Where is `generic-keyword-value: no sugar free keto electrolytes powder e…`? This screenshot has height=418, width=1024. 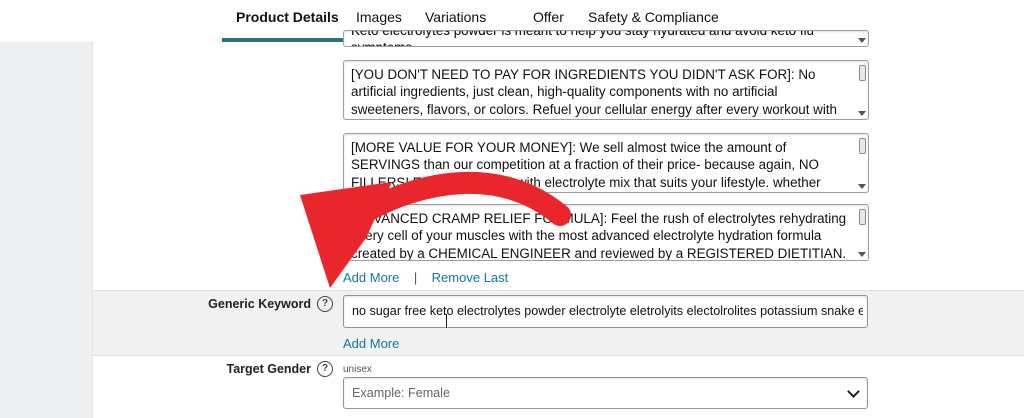 generic-keyword-value: no sugar free keto electrolytes powder e… is located at coordinates (607, 311).